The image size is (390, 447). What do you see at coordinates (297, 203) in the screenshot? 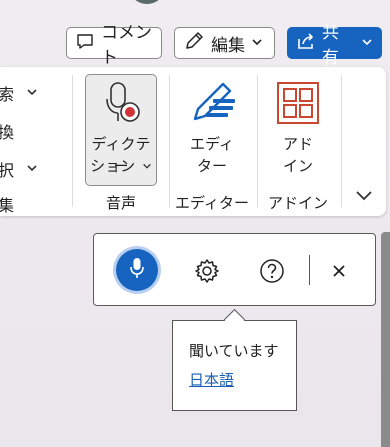
I see `addins-group-label: アドイン` at bounding box center [297, 203].